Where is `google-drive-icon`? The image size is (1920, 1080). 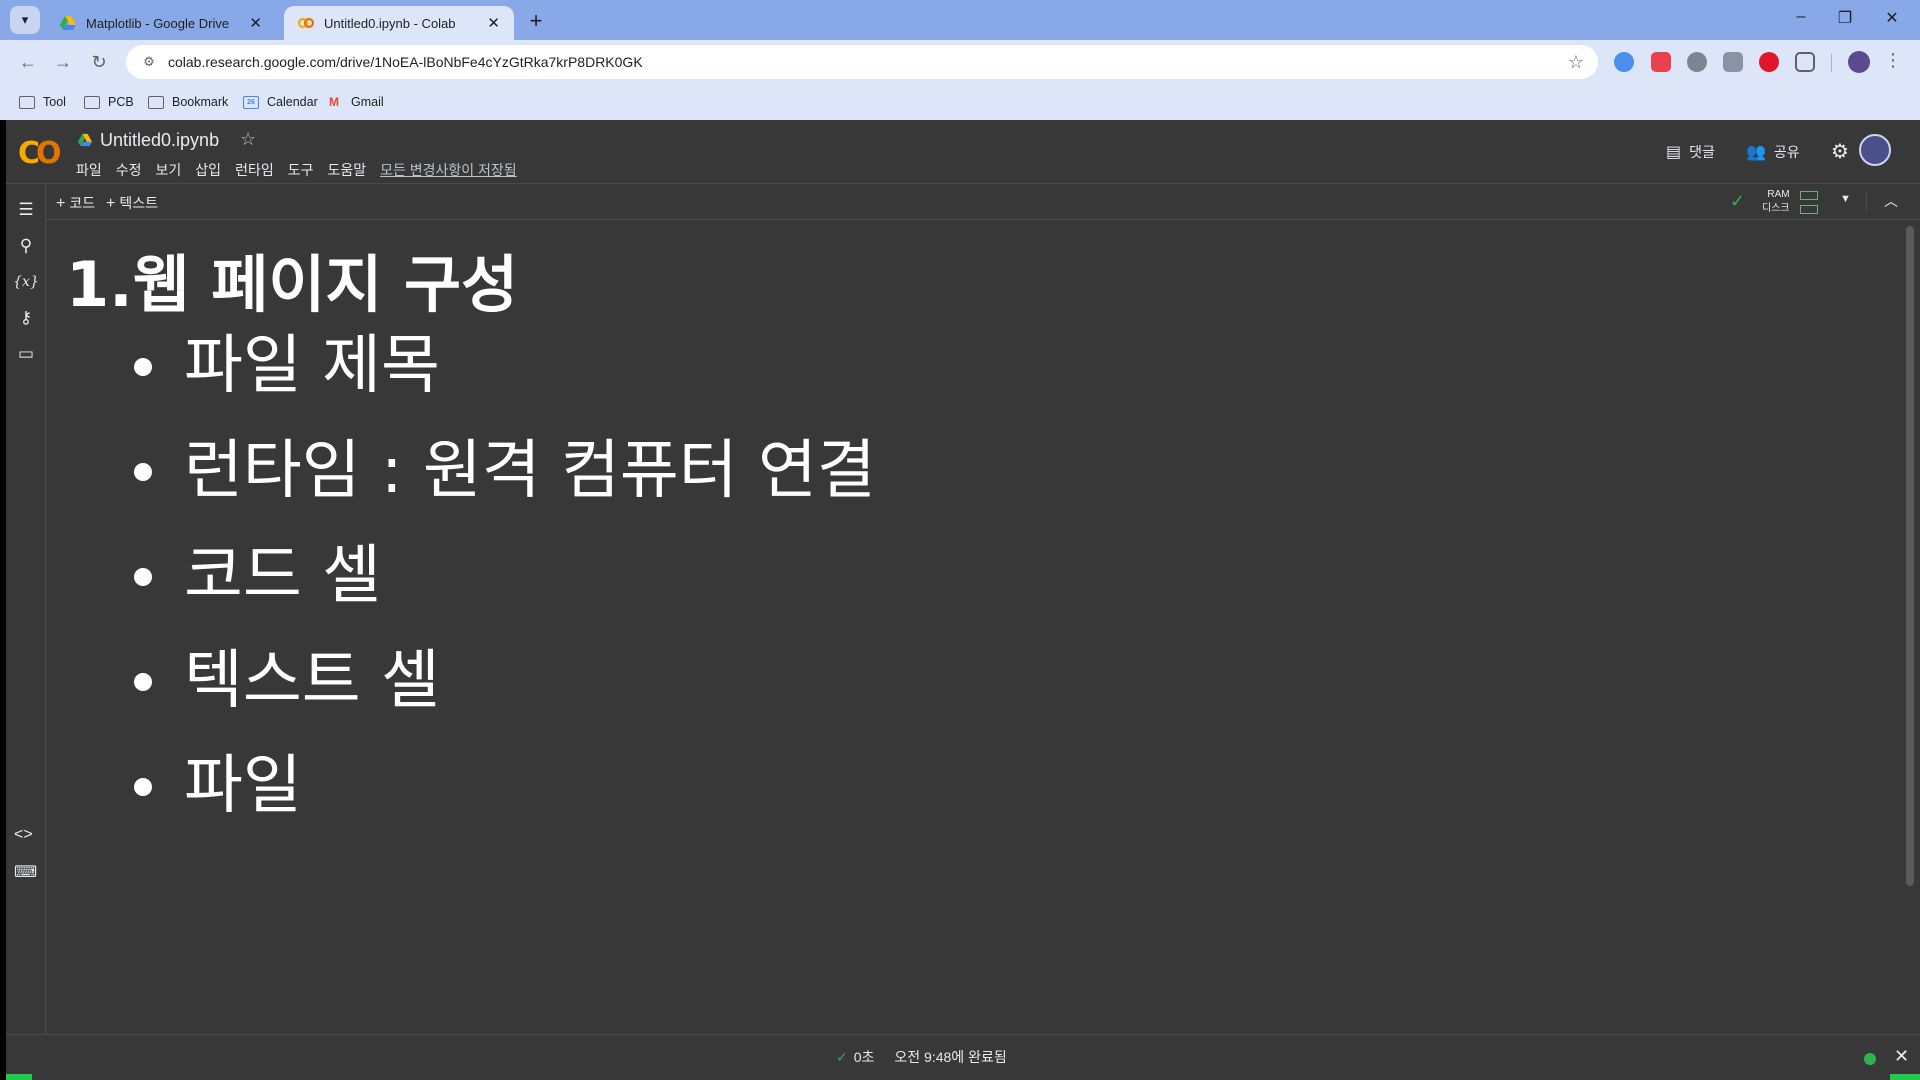
google-drive-icon is located at coordinates (68, 23).